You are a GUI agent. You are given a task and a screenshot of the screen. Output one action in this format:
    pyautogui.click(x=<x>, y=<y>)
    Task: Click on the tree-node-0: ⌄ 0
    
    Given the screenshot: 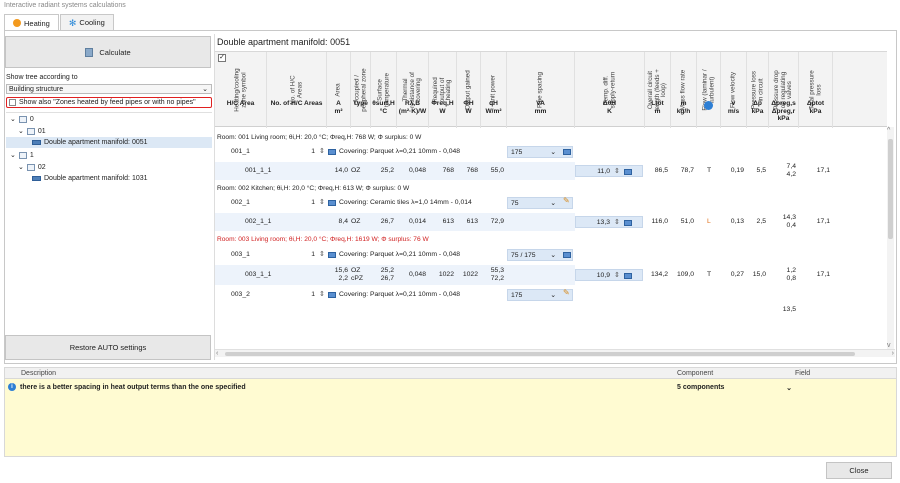 What is the action you would take?
    pyautogui.click(x=22, y=119)
    